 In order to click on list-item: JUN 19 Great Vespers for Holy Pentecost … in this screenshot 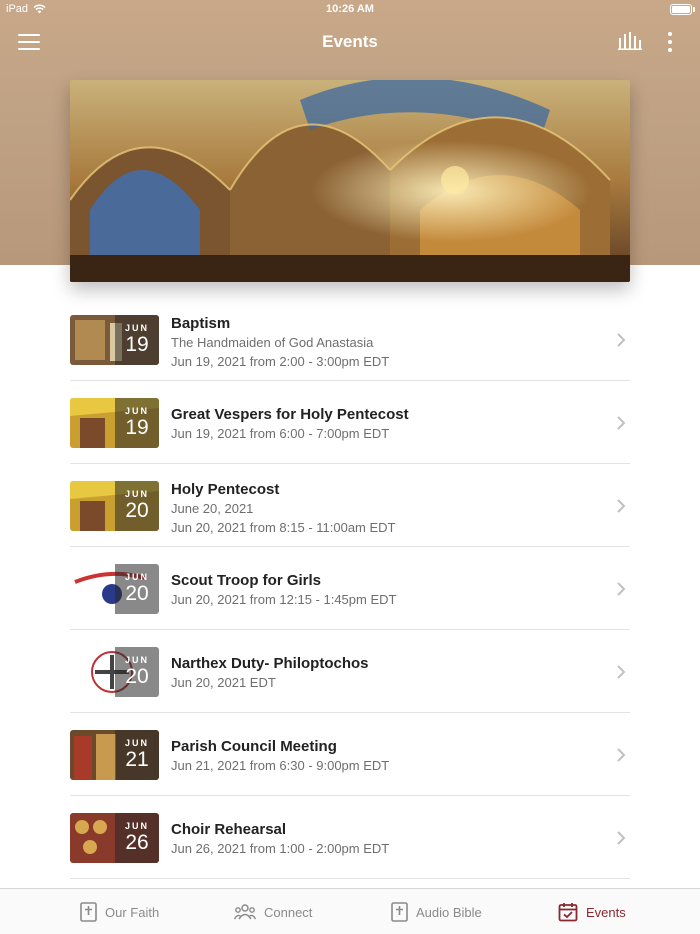, I will do `click(350, 422)`.